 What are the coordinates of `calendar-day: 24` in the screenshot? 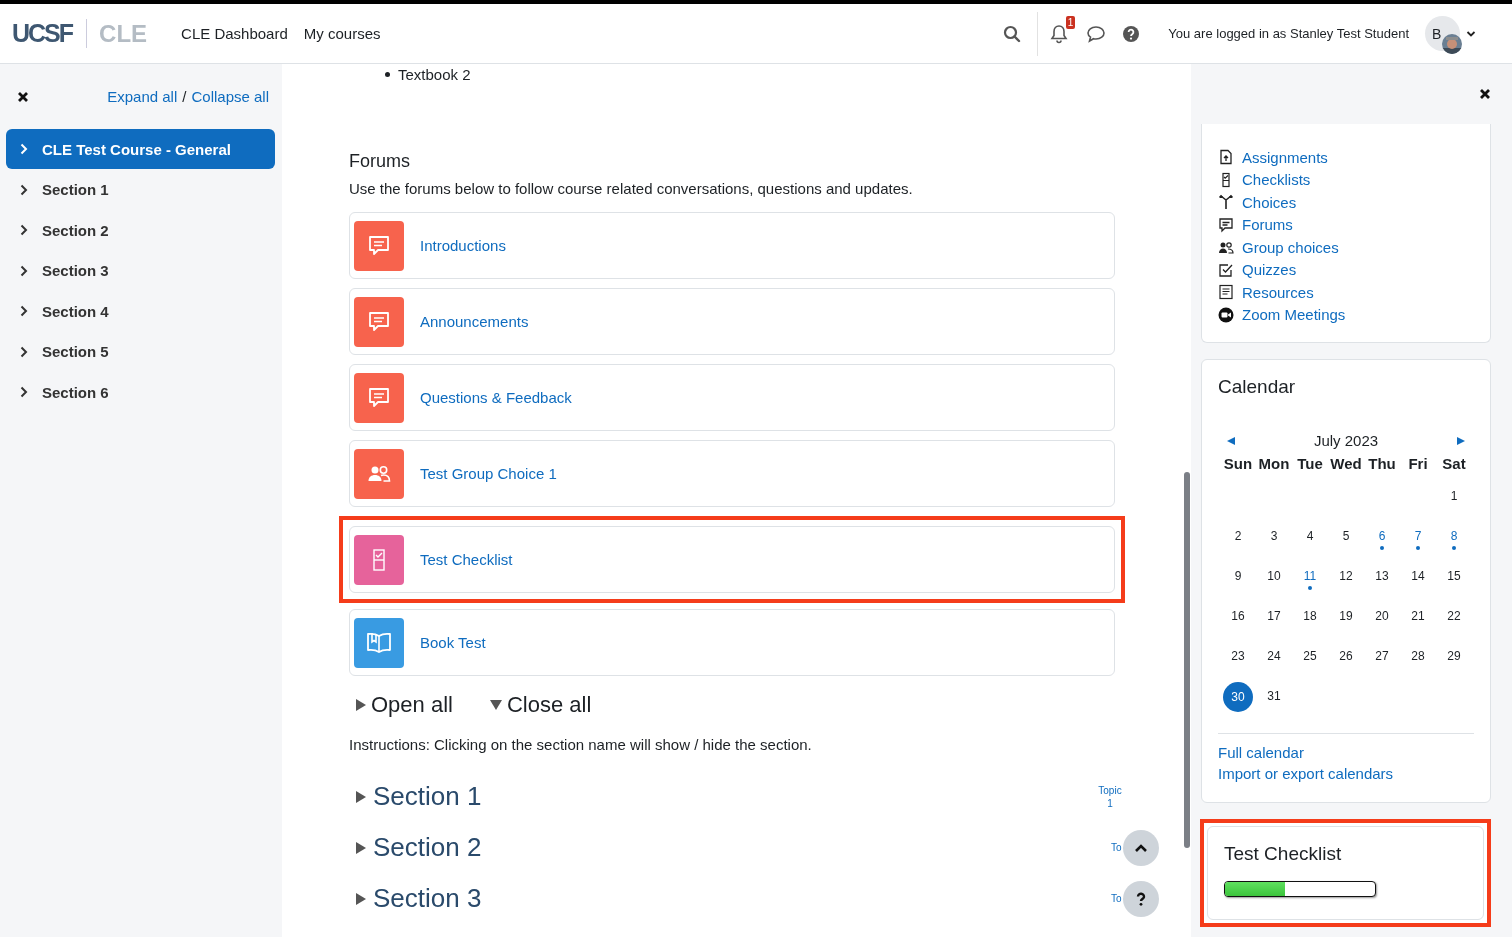 It's located at (1274, 656).